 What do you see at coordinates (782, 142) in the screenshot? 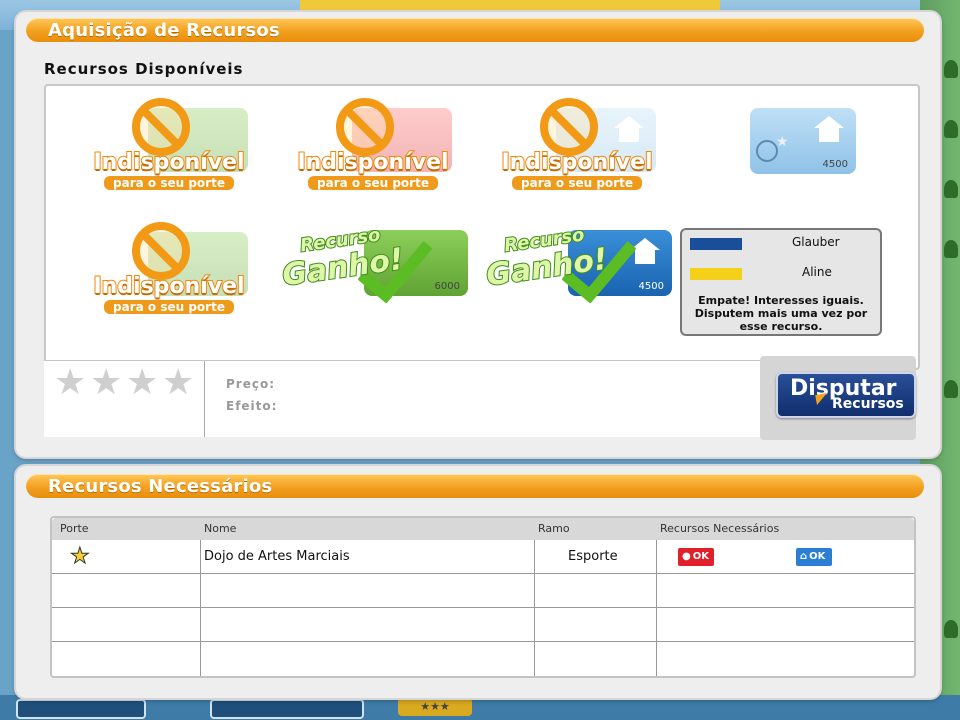
I see `star-icon: ★` at bounding box center [782, 142].